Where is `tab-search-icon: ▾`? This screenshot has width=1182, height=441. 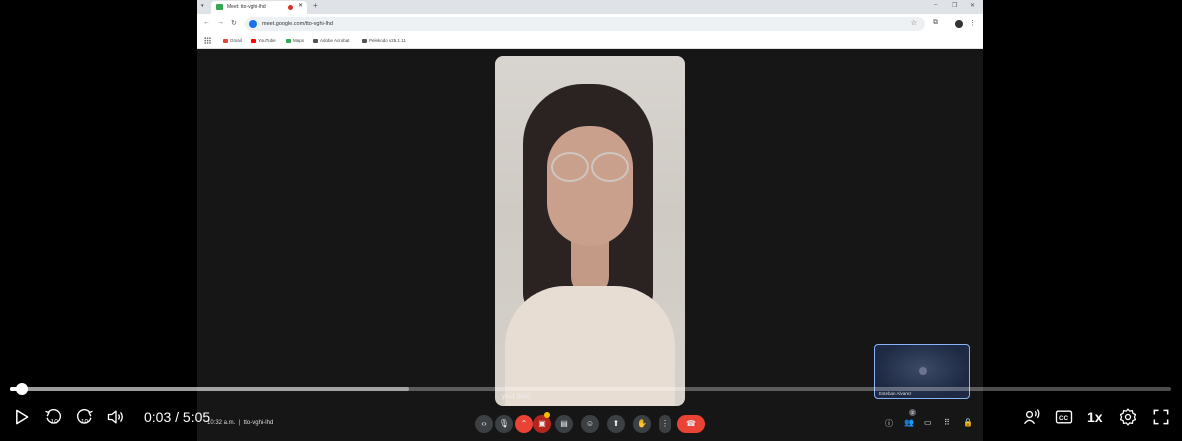
tab-search-icon: ▾ is located at coordinates (202, 6).